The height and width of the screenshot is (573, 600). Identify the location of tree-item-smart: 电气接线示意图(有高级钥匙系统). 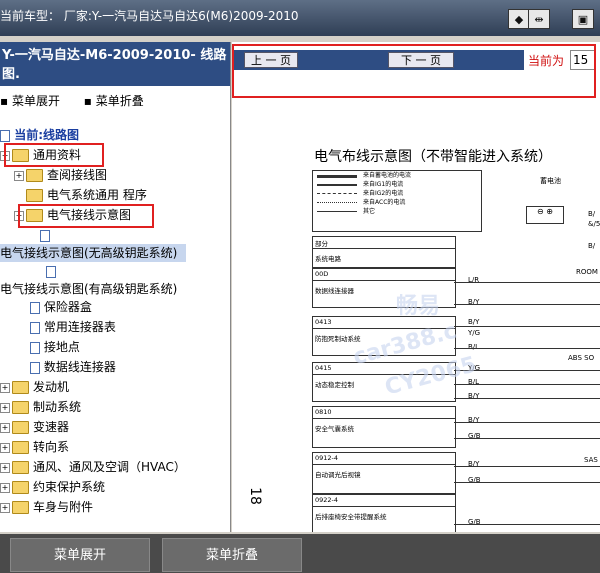
(88, 289).